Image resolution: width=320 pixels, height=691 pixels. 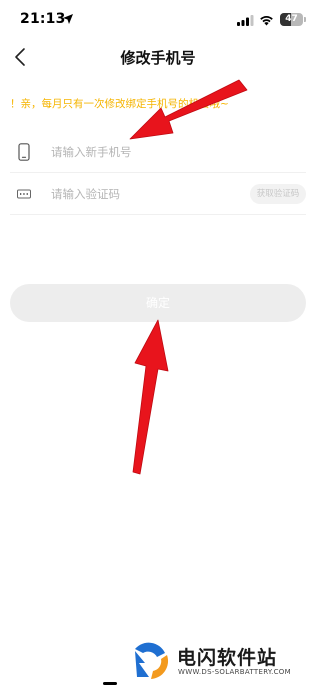 I want to click on status-time: 21:13, so click(x=43, y=19).